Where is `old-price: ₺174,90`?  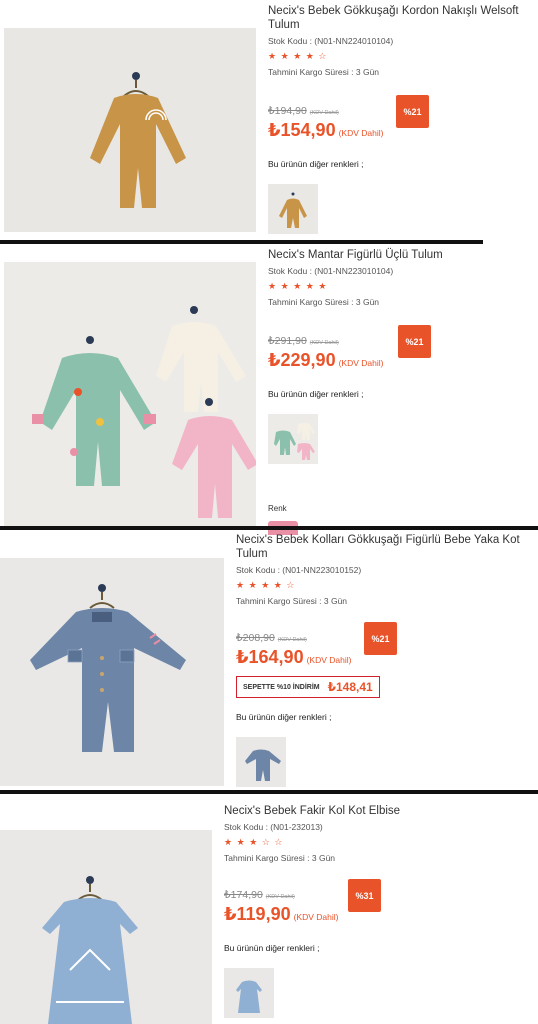
old-price: ₺174,90 is located at coordinates (243, 895).